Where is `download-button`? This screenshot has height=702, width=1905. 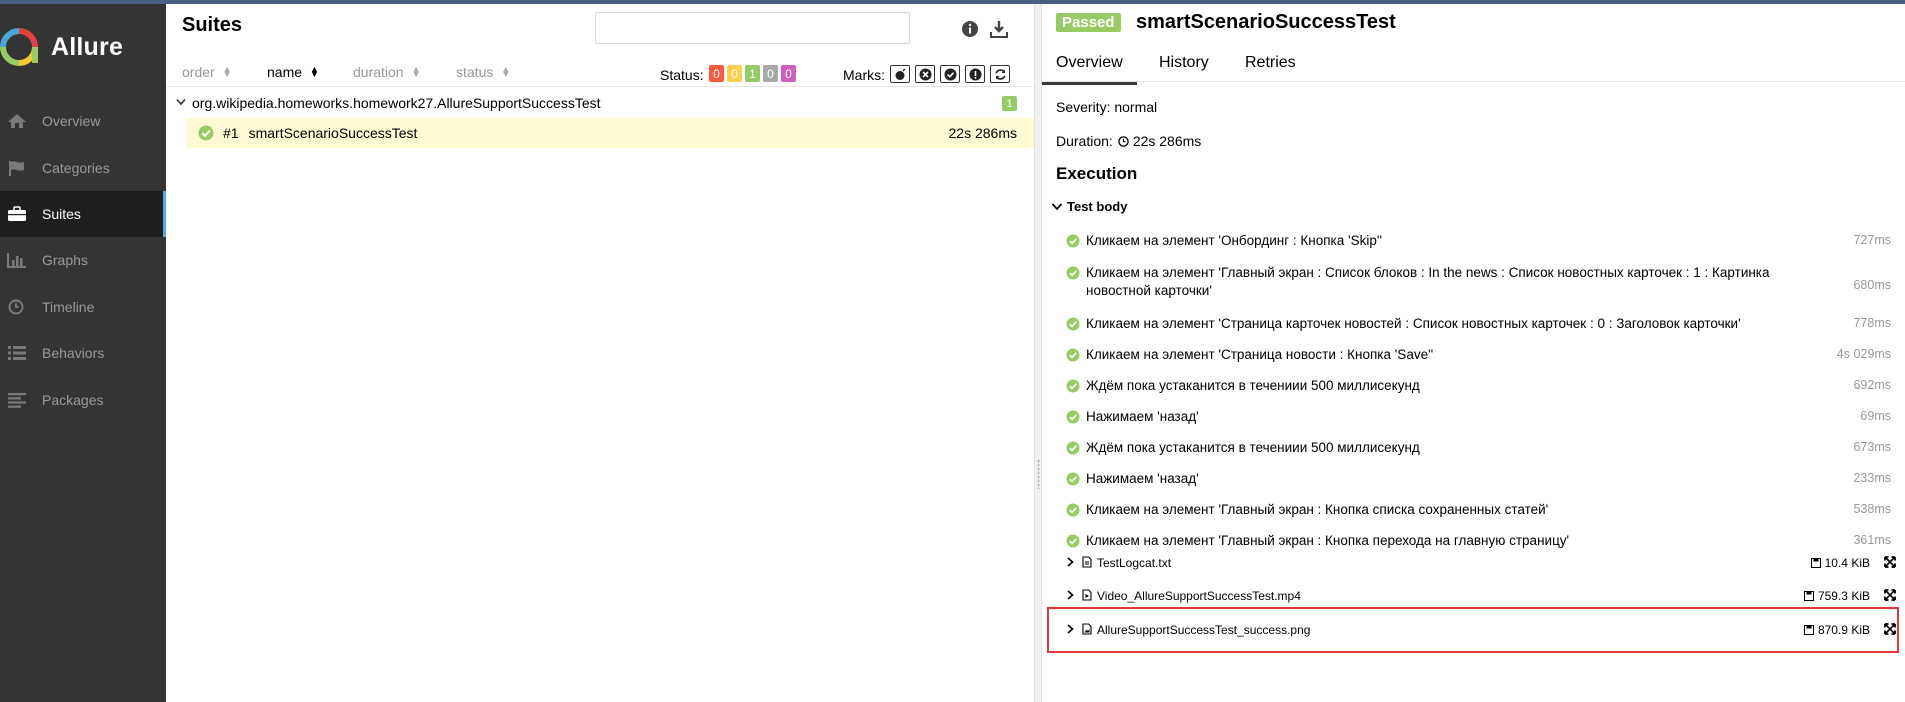 download-button is located at coordinates (999, 29).